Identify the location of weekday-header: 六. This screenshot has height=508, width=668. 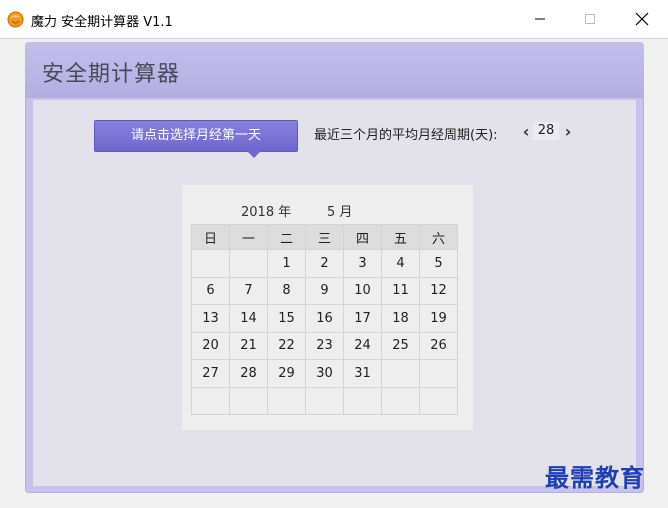
(438, 237).